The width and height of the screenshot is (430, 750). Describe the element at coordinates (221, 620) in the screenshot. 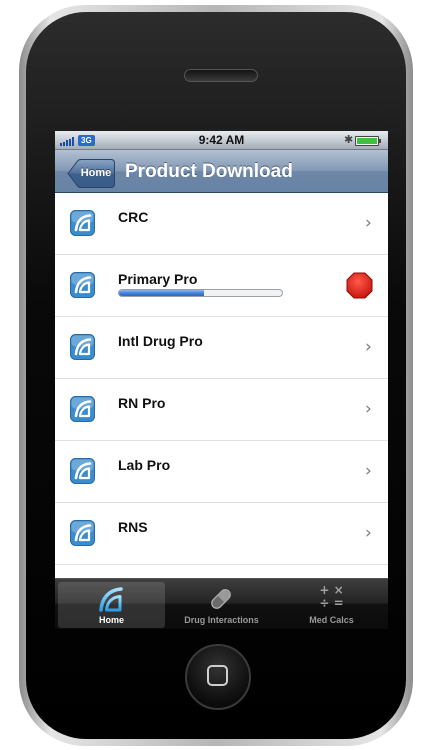

I see `tab-label: Drug Interactions` at that location.